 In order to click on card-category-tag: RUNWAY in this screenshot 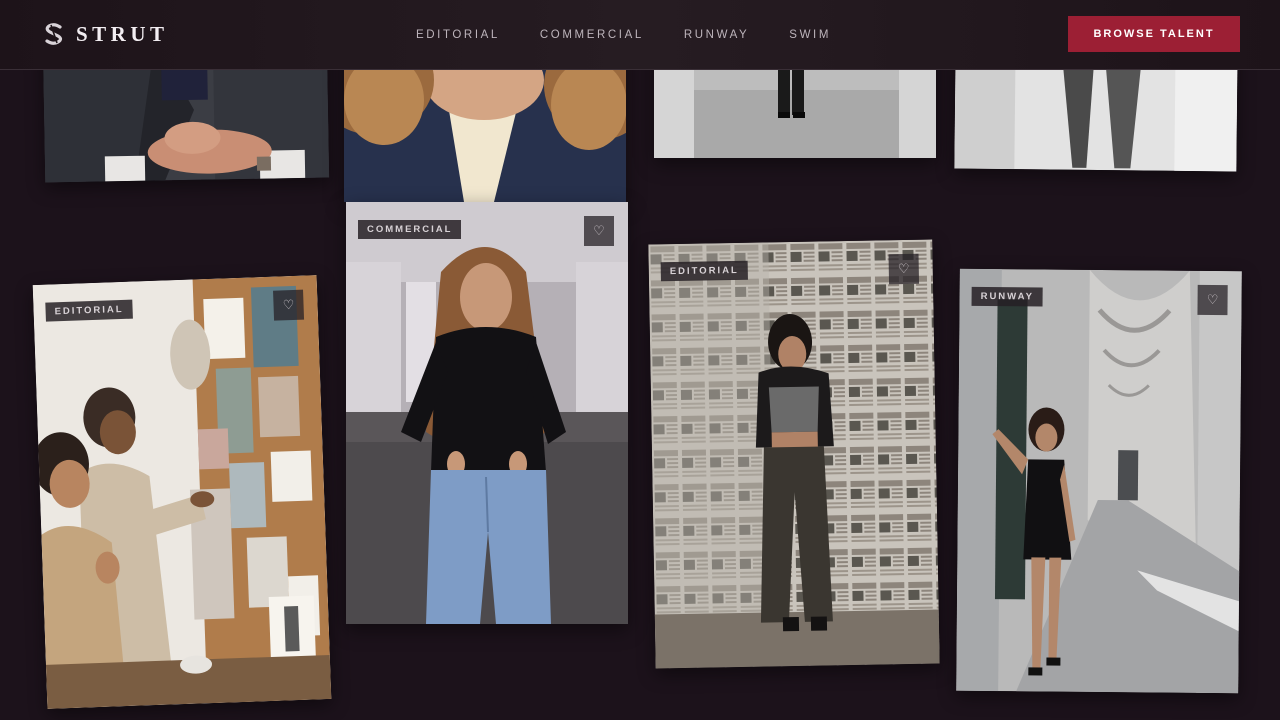, I will do `click(1007, 296)`.